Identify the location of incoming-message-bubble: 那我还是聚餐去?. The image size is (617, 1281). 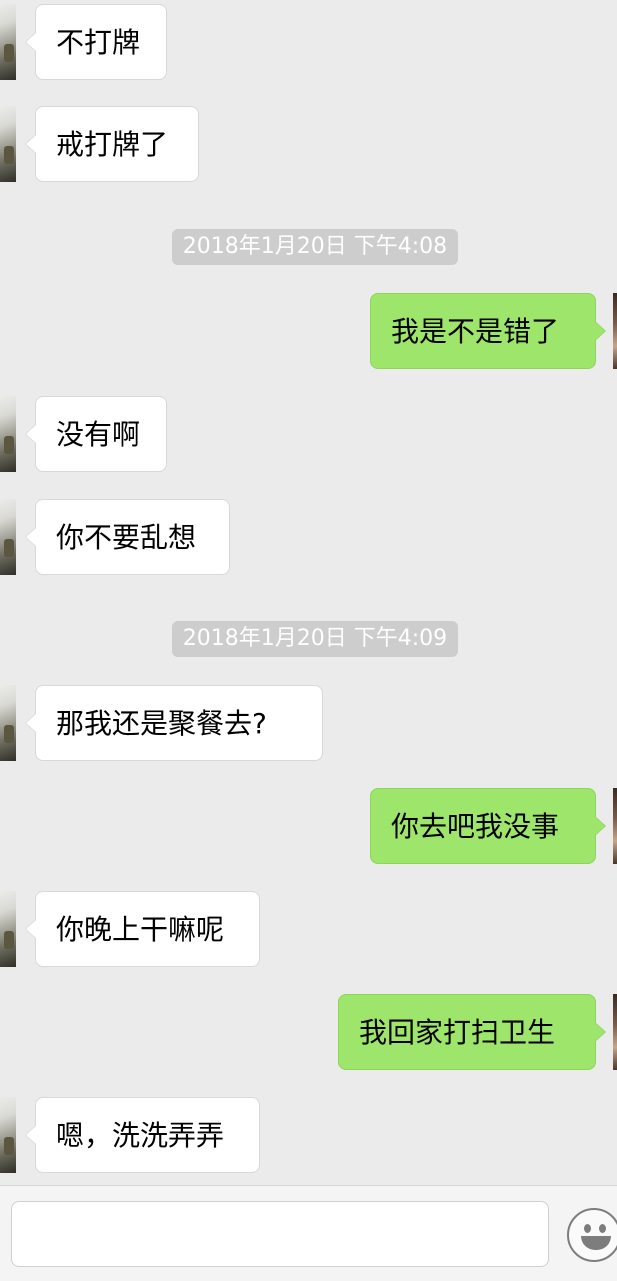
(174, 723).